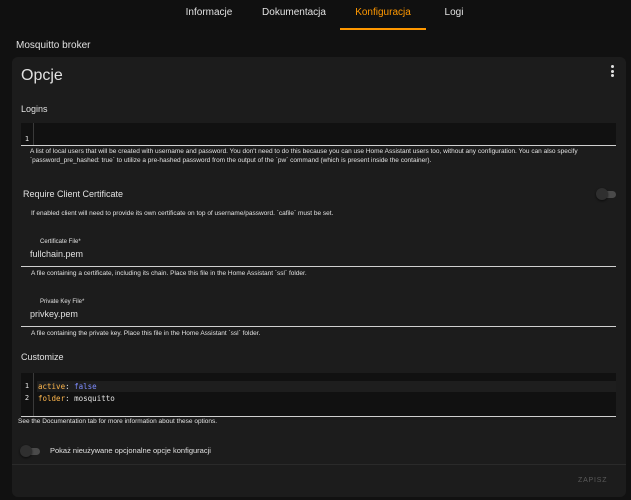  Describe the element at coordinates (52, 386) in the screenshot. I see `yaml-key: active` at that location.